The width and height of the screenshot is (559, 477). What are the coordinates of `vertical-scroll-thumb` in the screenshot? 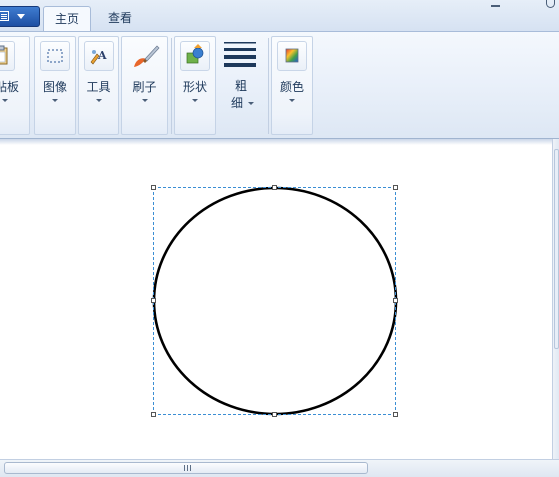 It's located at (556, 249).